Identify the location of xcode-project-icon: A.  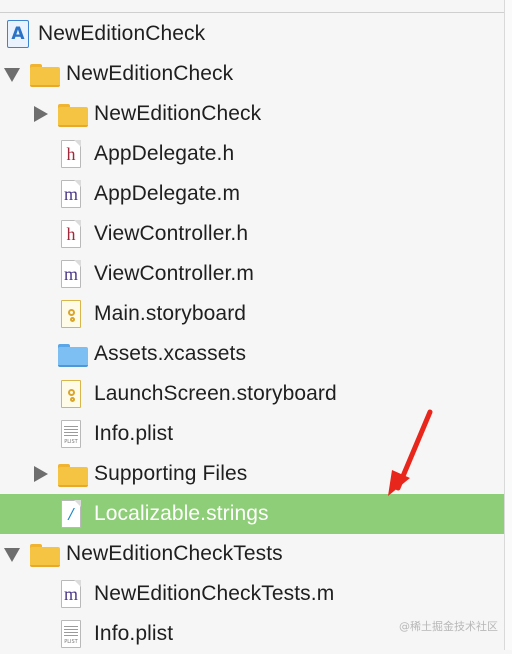
(18, 34).